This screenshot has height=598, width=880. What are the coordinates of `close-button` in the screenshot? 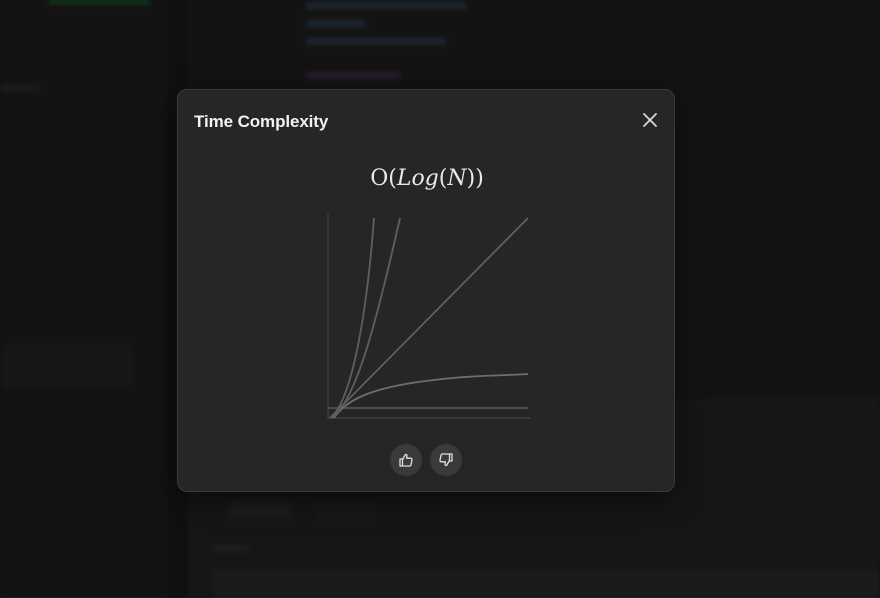 It's located at (650, 120).